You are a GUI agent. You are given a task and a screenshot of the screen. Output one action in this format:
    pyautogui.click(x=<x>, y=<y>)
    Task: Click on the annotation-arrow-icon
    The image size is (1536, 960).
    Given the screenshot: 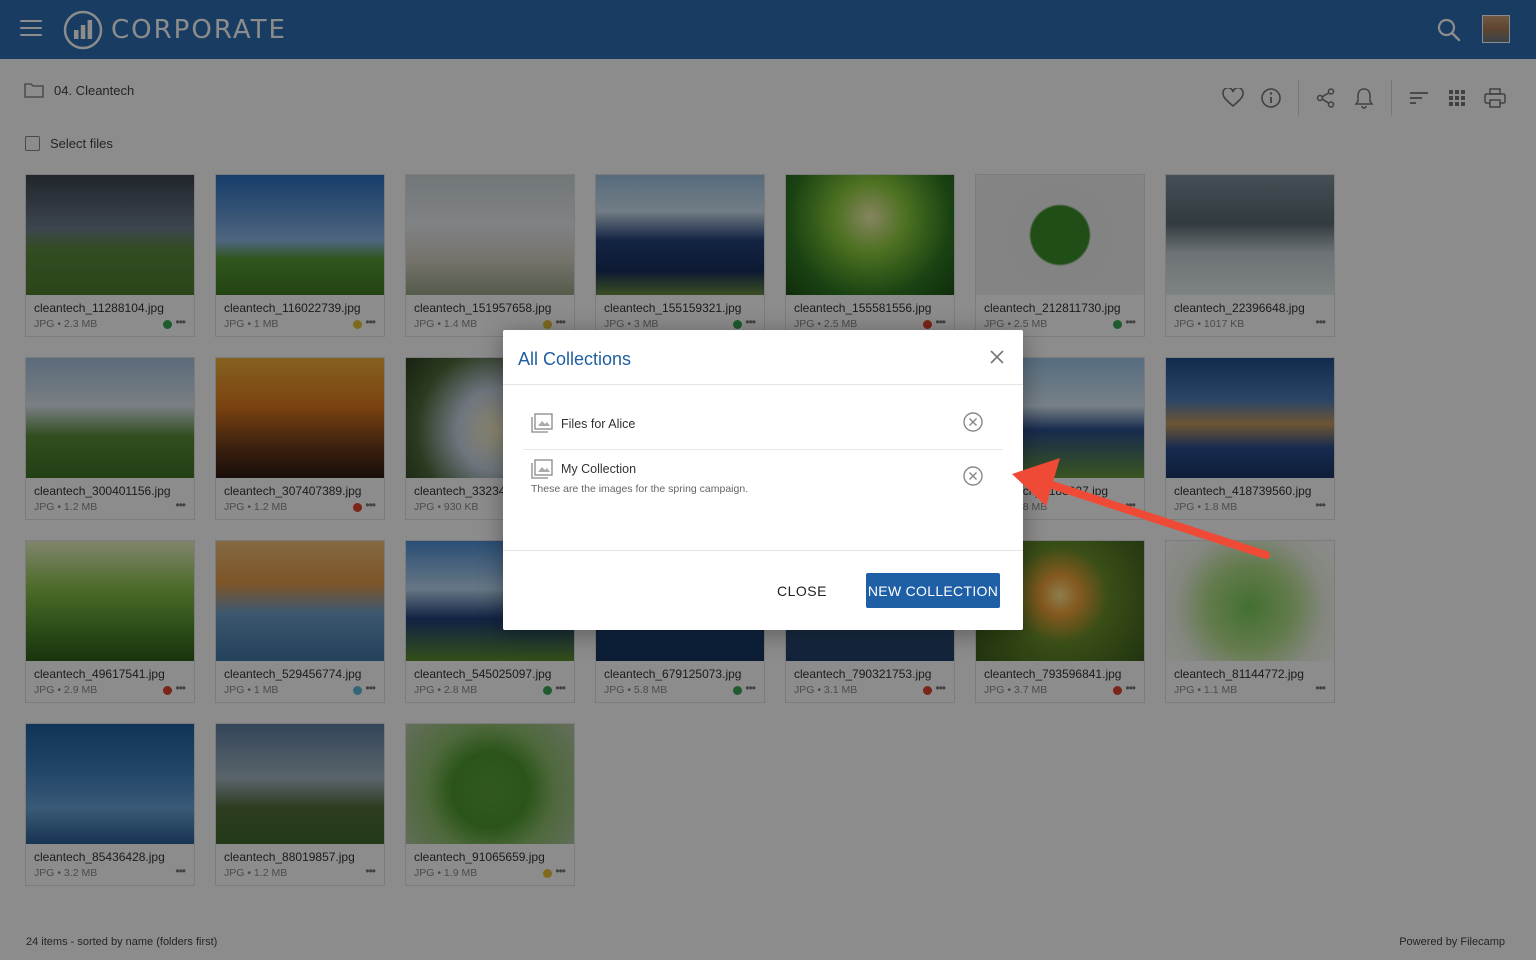 What is the action you would take?
    pyautogui.click(x=1141, y=508)
    